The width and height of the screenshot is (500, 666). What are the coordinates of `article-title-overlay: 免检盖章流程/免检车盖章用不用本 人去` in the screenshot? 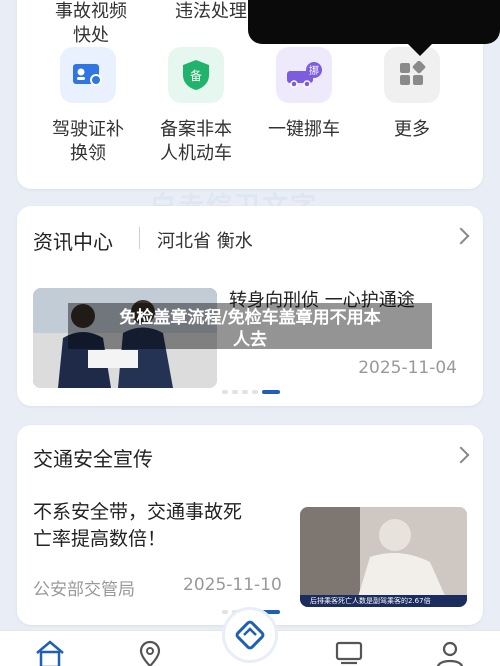 It's located at (250, 326).